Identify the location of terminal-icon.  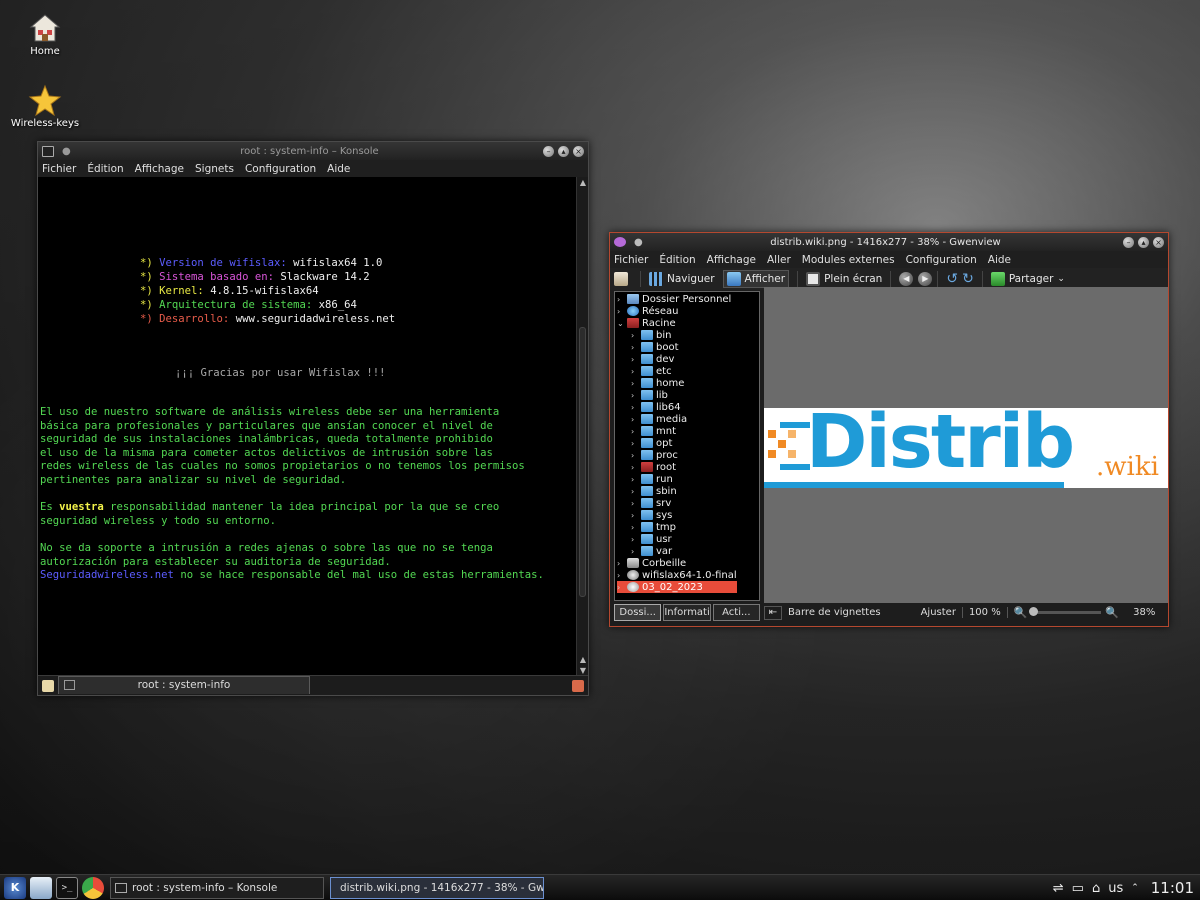
(69, 685).